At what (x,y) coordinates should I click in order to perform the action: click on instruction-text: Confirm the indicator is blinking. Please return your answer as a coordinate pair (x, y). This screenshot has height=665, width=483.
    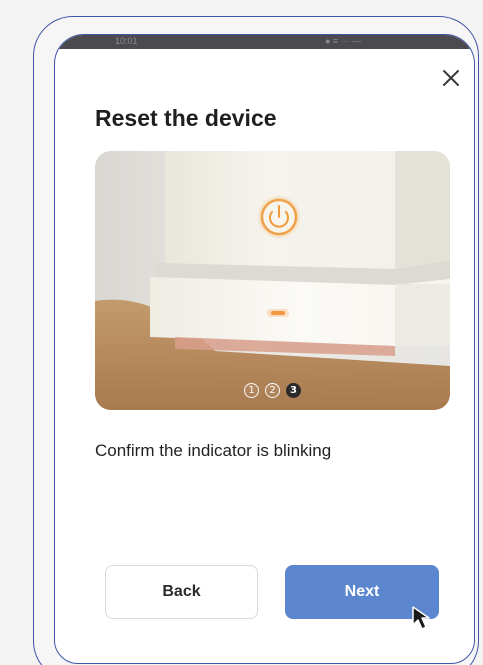
    Looking at the image, I should click on (213, 450).